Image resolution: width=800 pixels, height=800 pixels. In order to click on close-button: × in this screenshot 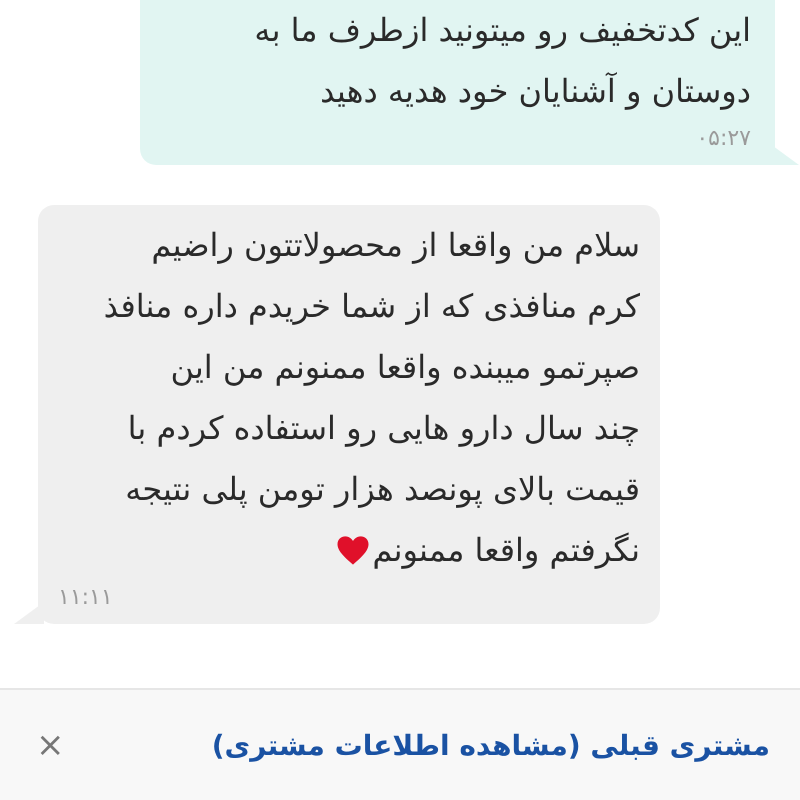, I will do `click(50, 745)`.